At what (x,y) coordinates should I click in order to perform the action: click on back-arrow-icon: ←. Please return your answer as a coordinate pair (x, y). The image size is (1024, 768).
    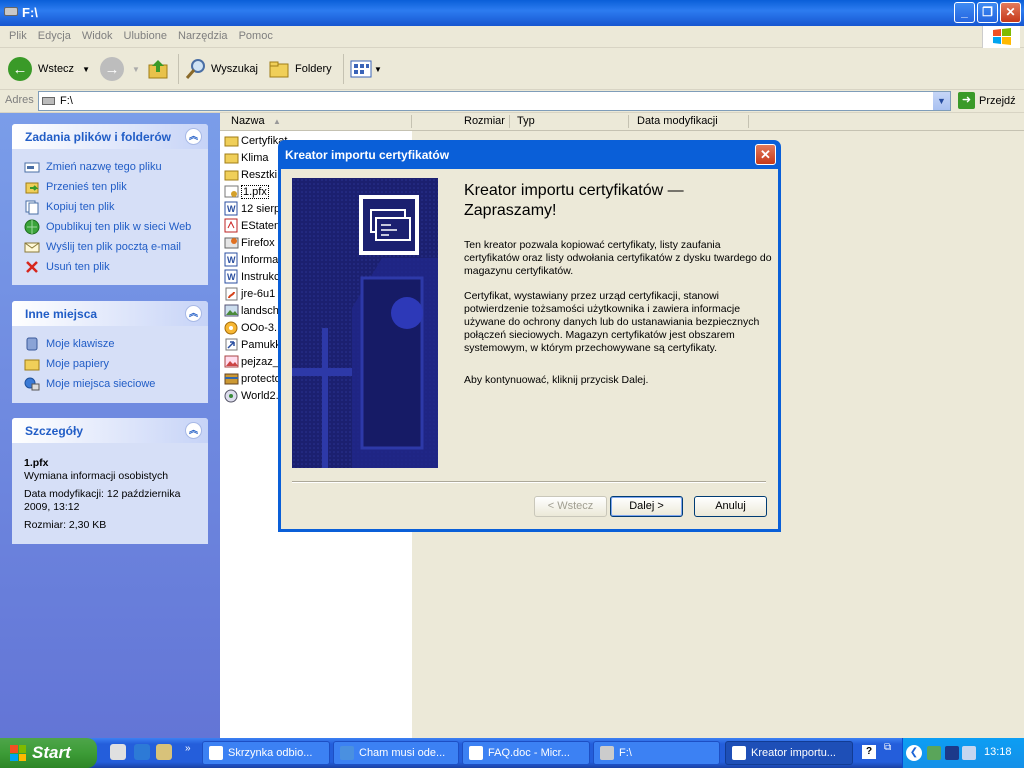
    Looking at the image, I should click on (20, 69).